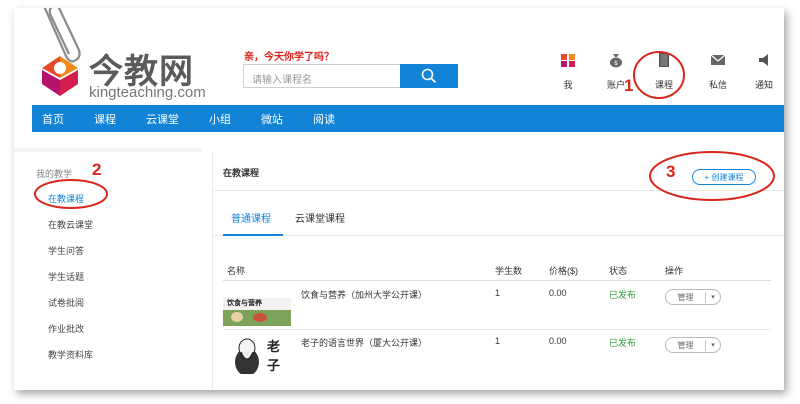 This screenshot has width=800, height=404. What do you see at coordinates (629, 85) in the screenshot?
I see `annotation-number-1: 1` at bounding box center [629, 85].